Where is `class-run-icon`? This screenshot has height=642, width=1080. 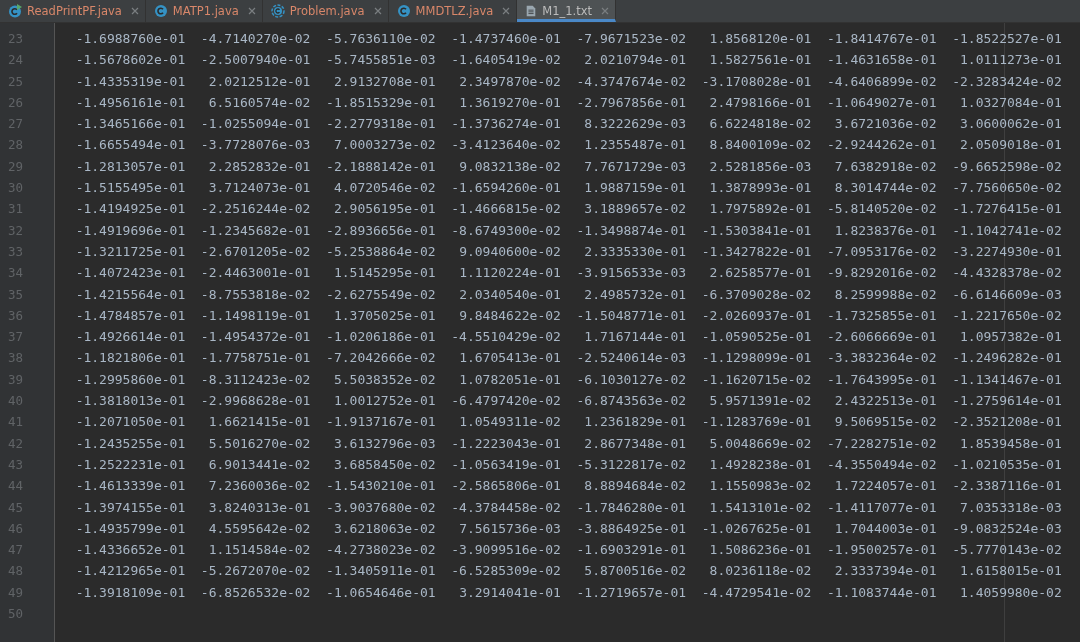 class-run-icon is located at coordinates (15, 11).